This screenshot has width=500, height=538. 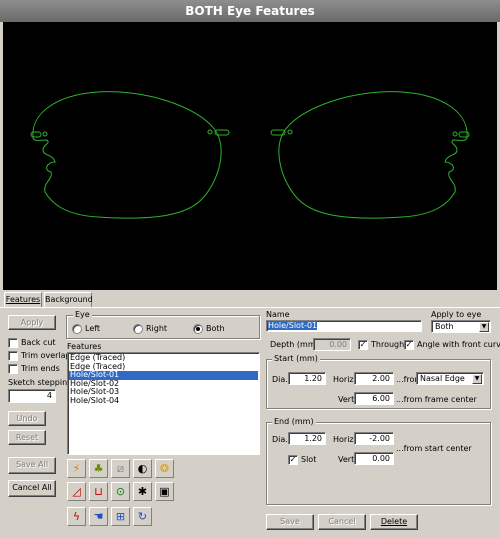 I want to click on through-checkbox: ✓, so click(x=363, y=345).